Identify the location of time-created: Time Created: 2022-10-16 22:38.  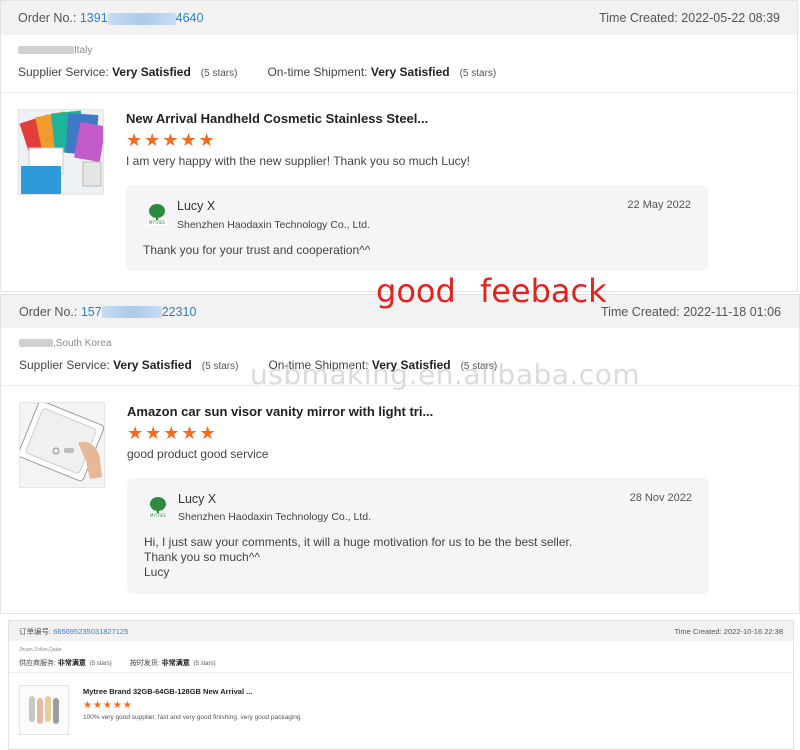
(728, 631).